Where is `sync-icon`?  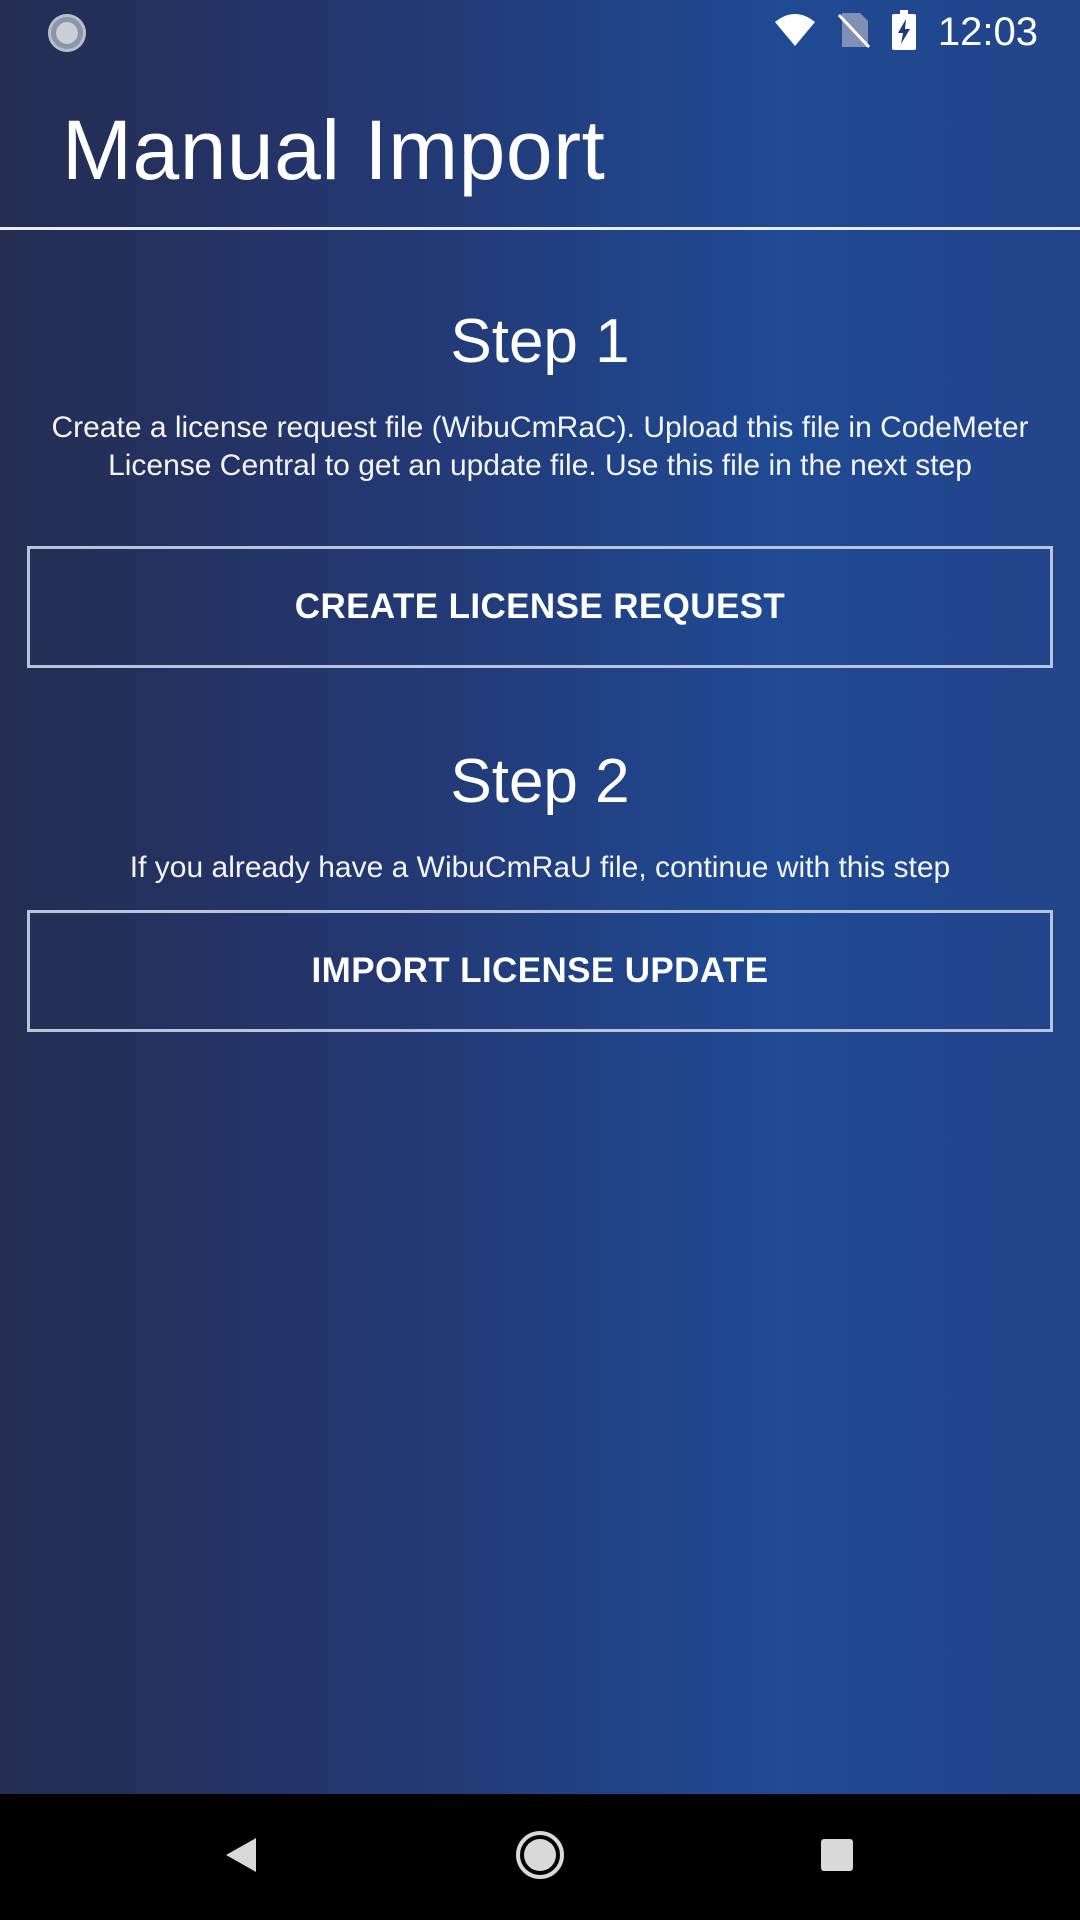 sync-icon is located at coordinates (67, 33).